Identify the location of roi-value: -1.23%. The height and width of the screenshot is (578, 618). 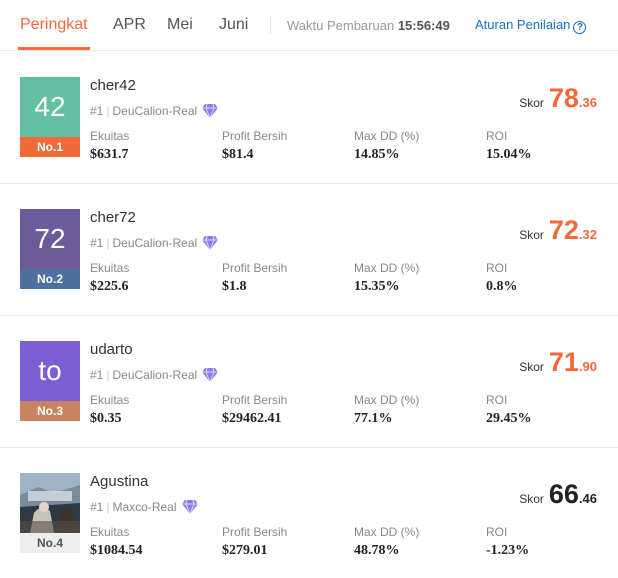
(508, 550).